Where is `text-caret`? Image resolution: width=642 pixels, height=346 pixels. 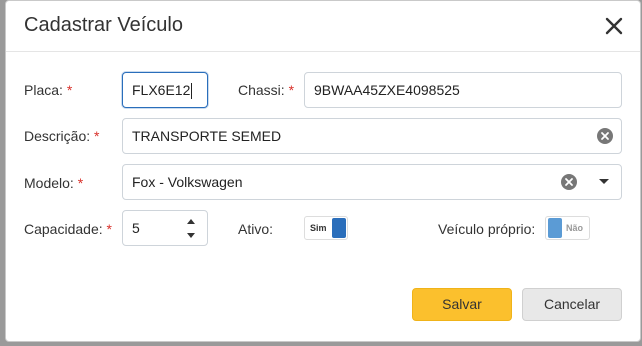 text-caret is located at coordinates (192, 91).